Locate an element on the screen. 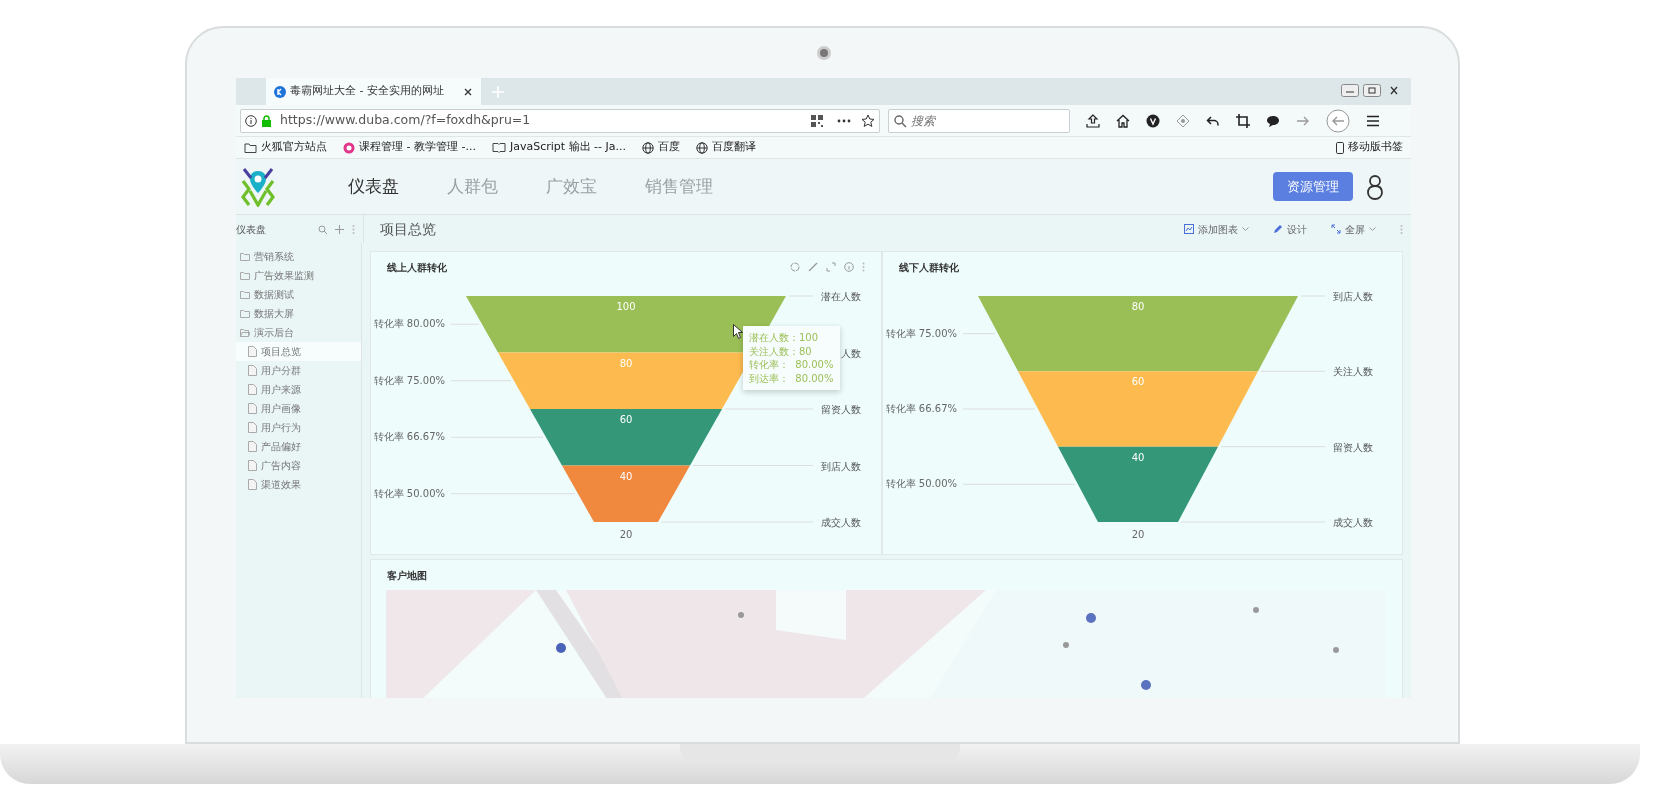 This screenshot has width=1676, height=808. tooltip-line: 关注人数：80 is located at coordinates (781, 351).